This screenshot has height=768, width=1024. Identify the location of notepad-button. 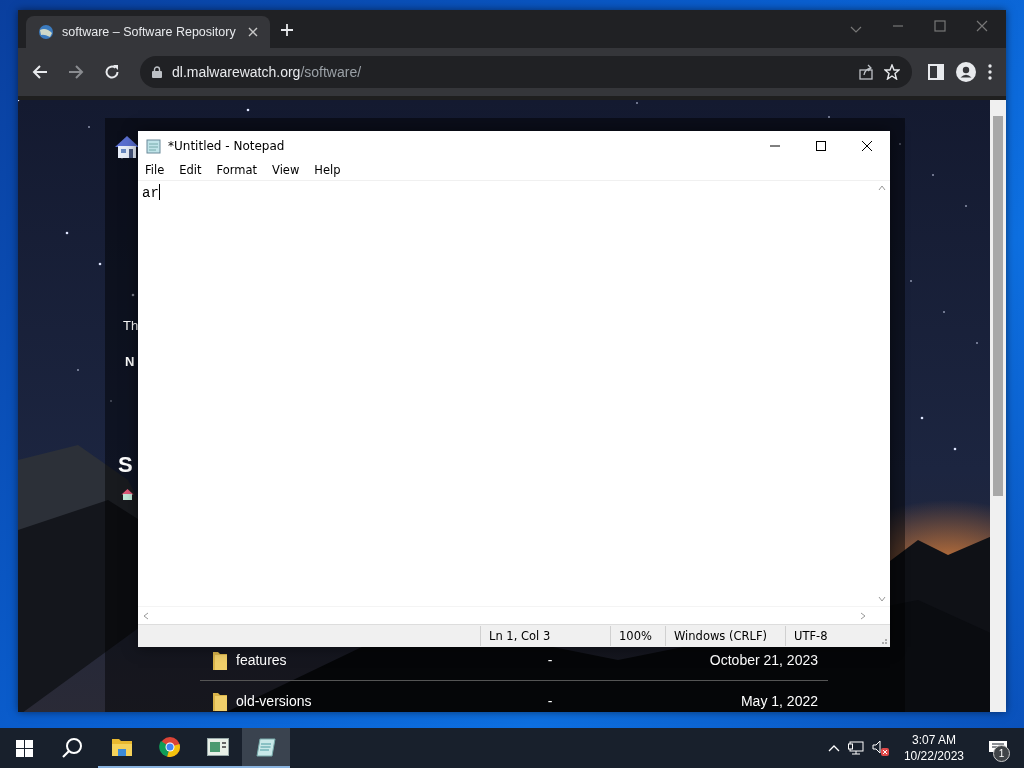
(266, 748).